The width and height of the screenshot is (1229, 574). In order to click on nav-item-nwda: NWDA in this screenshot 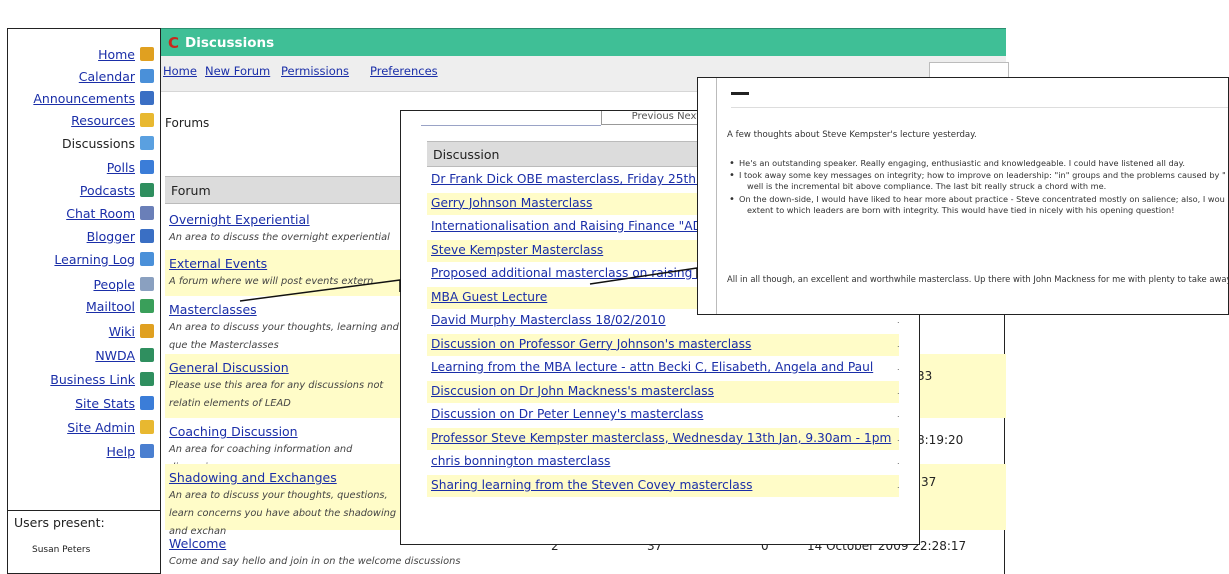, I will do `click(124, 355)`.